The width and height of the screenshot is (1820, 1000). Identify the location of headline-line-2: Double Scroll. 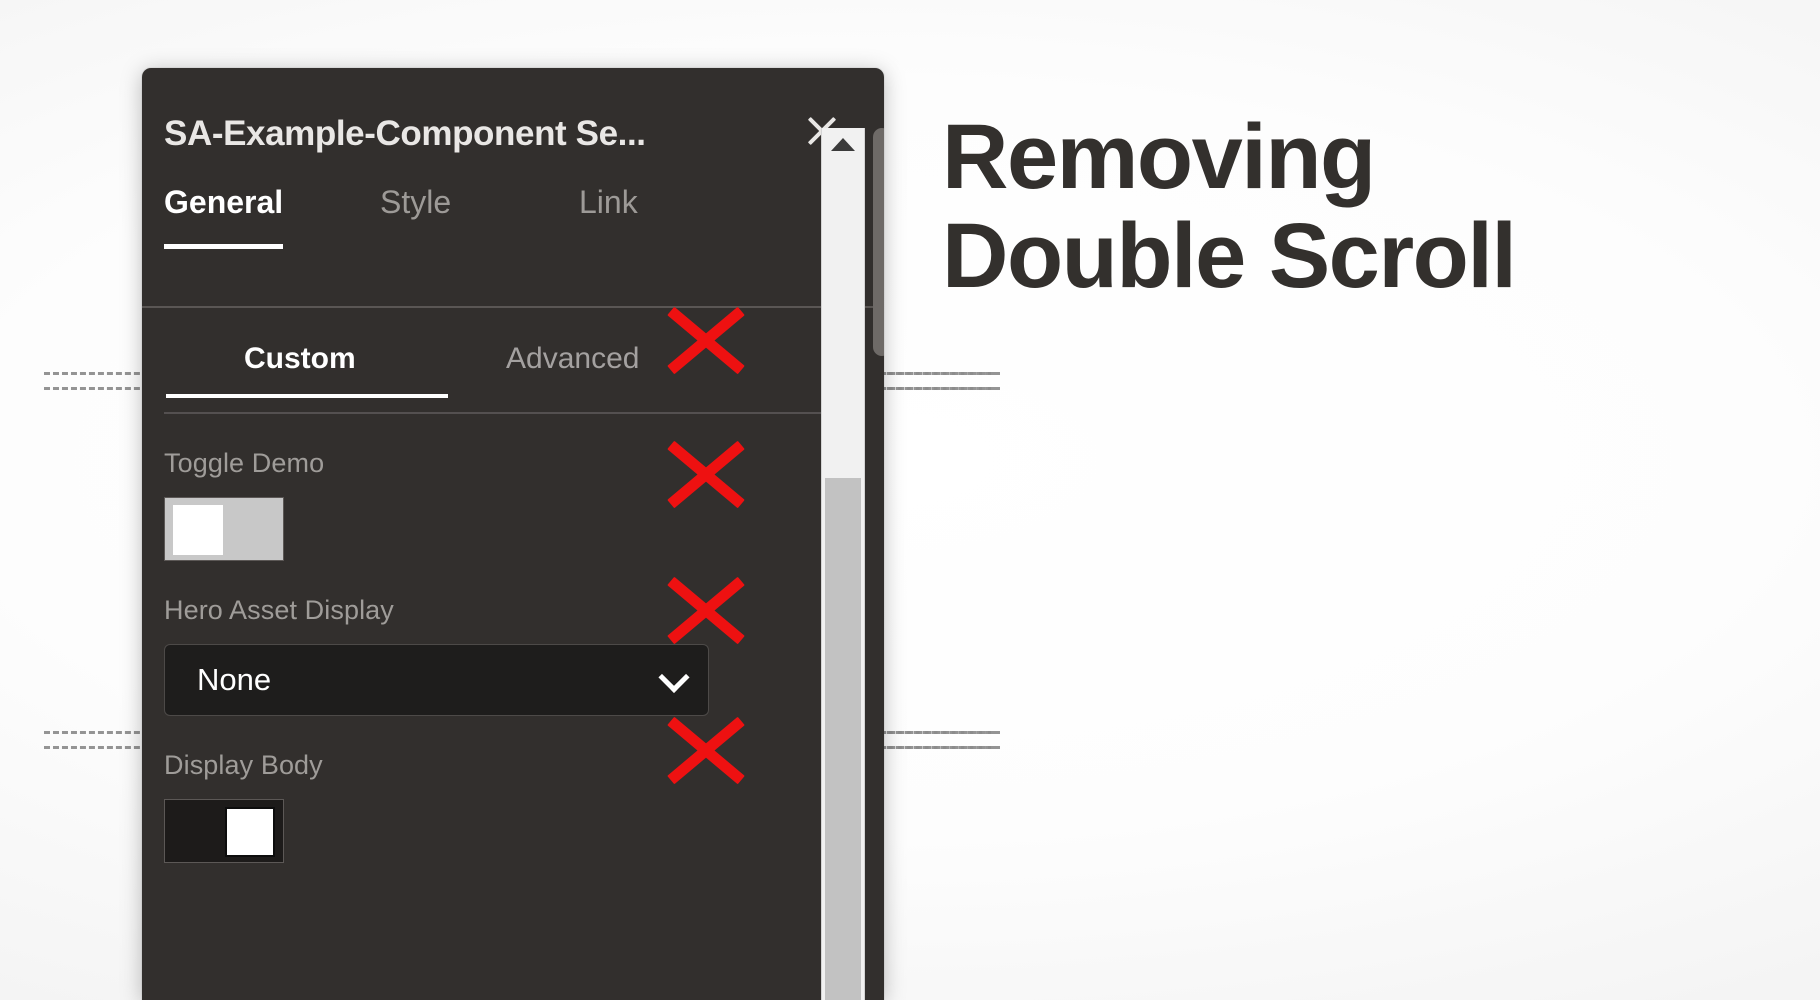
(1229, 256).